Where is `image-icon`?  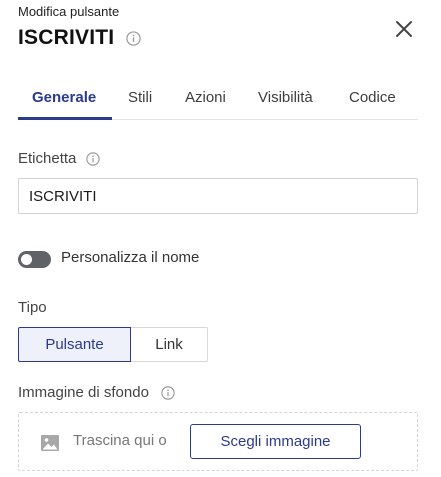
image-icon is located at coordinates (50, 443).